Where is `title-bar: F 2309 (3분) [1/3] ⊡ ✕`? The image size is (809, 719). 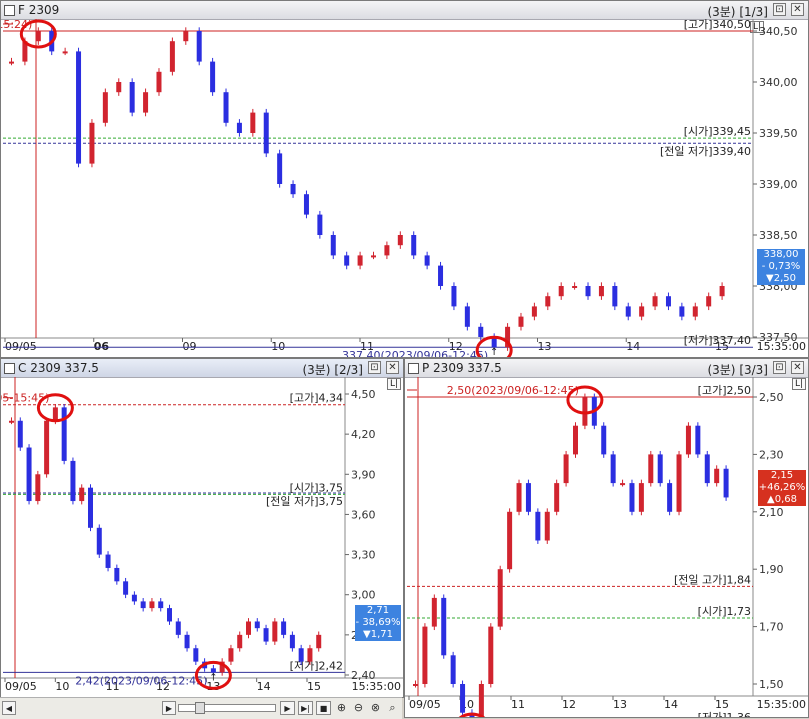 title-bar: F 2309 (3분) [1/3] ⊡ ✕ is located at coordinates (404, 10).